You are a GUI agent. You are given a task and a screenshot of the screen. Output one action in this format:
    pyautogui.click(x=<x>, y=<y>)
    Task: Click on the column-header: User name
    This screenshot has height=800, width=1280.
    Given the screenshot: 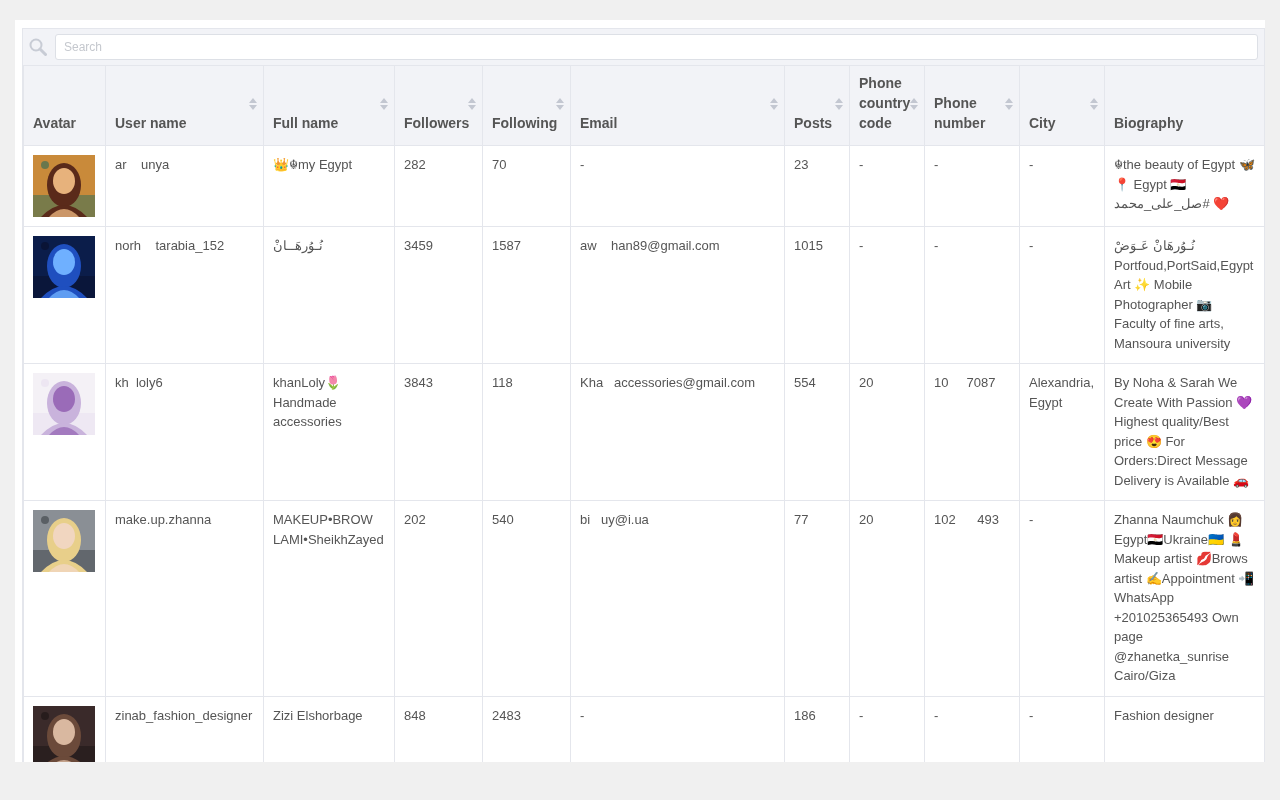 What is the action you would take?
    pyautogui.click(x=184, y=105)
    